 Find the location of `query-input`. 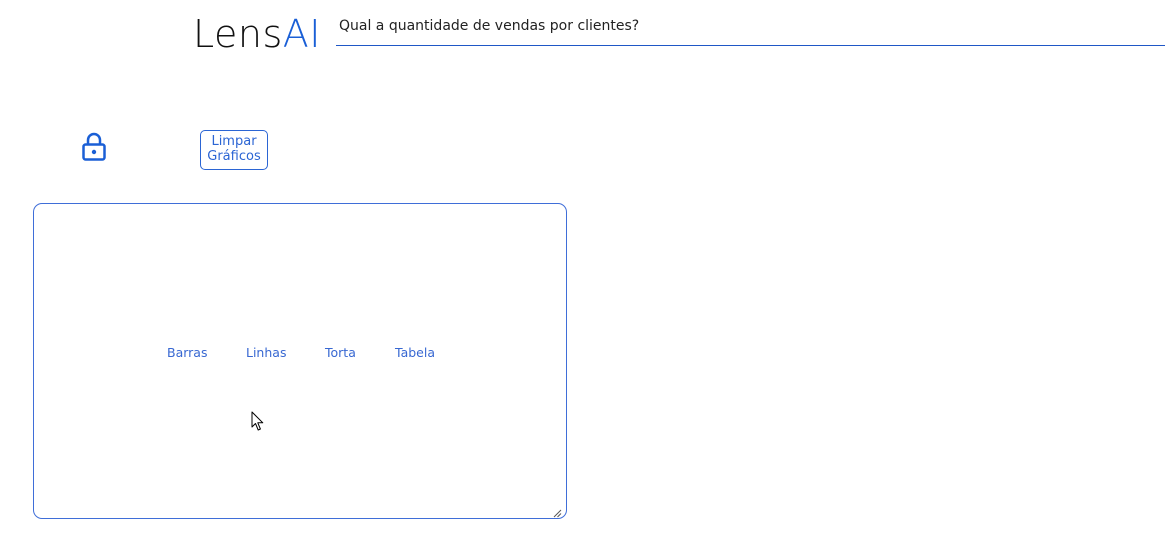

query-input is located at coordinates (750, 26).